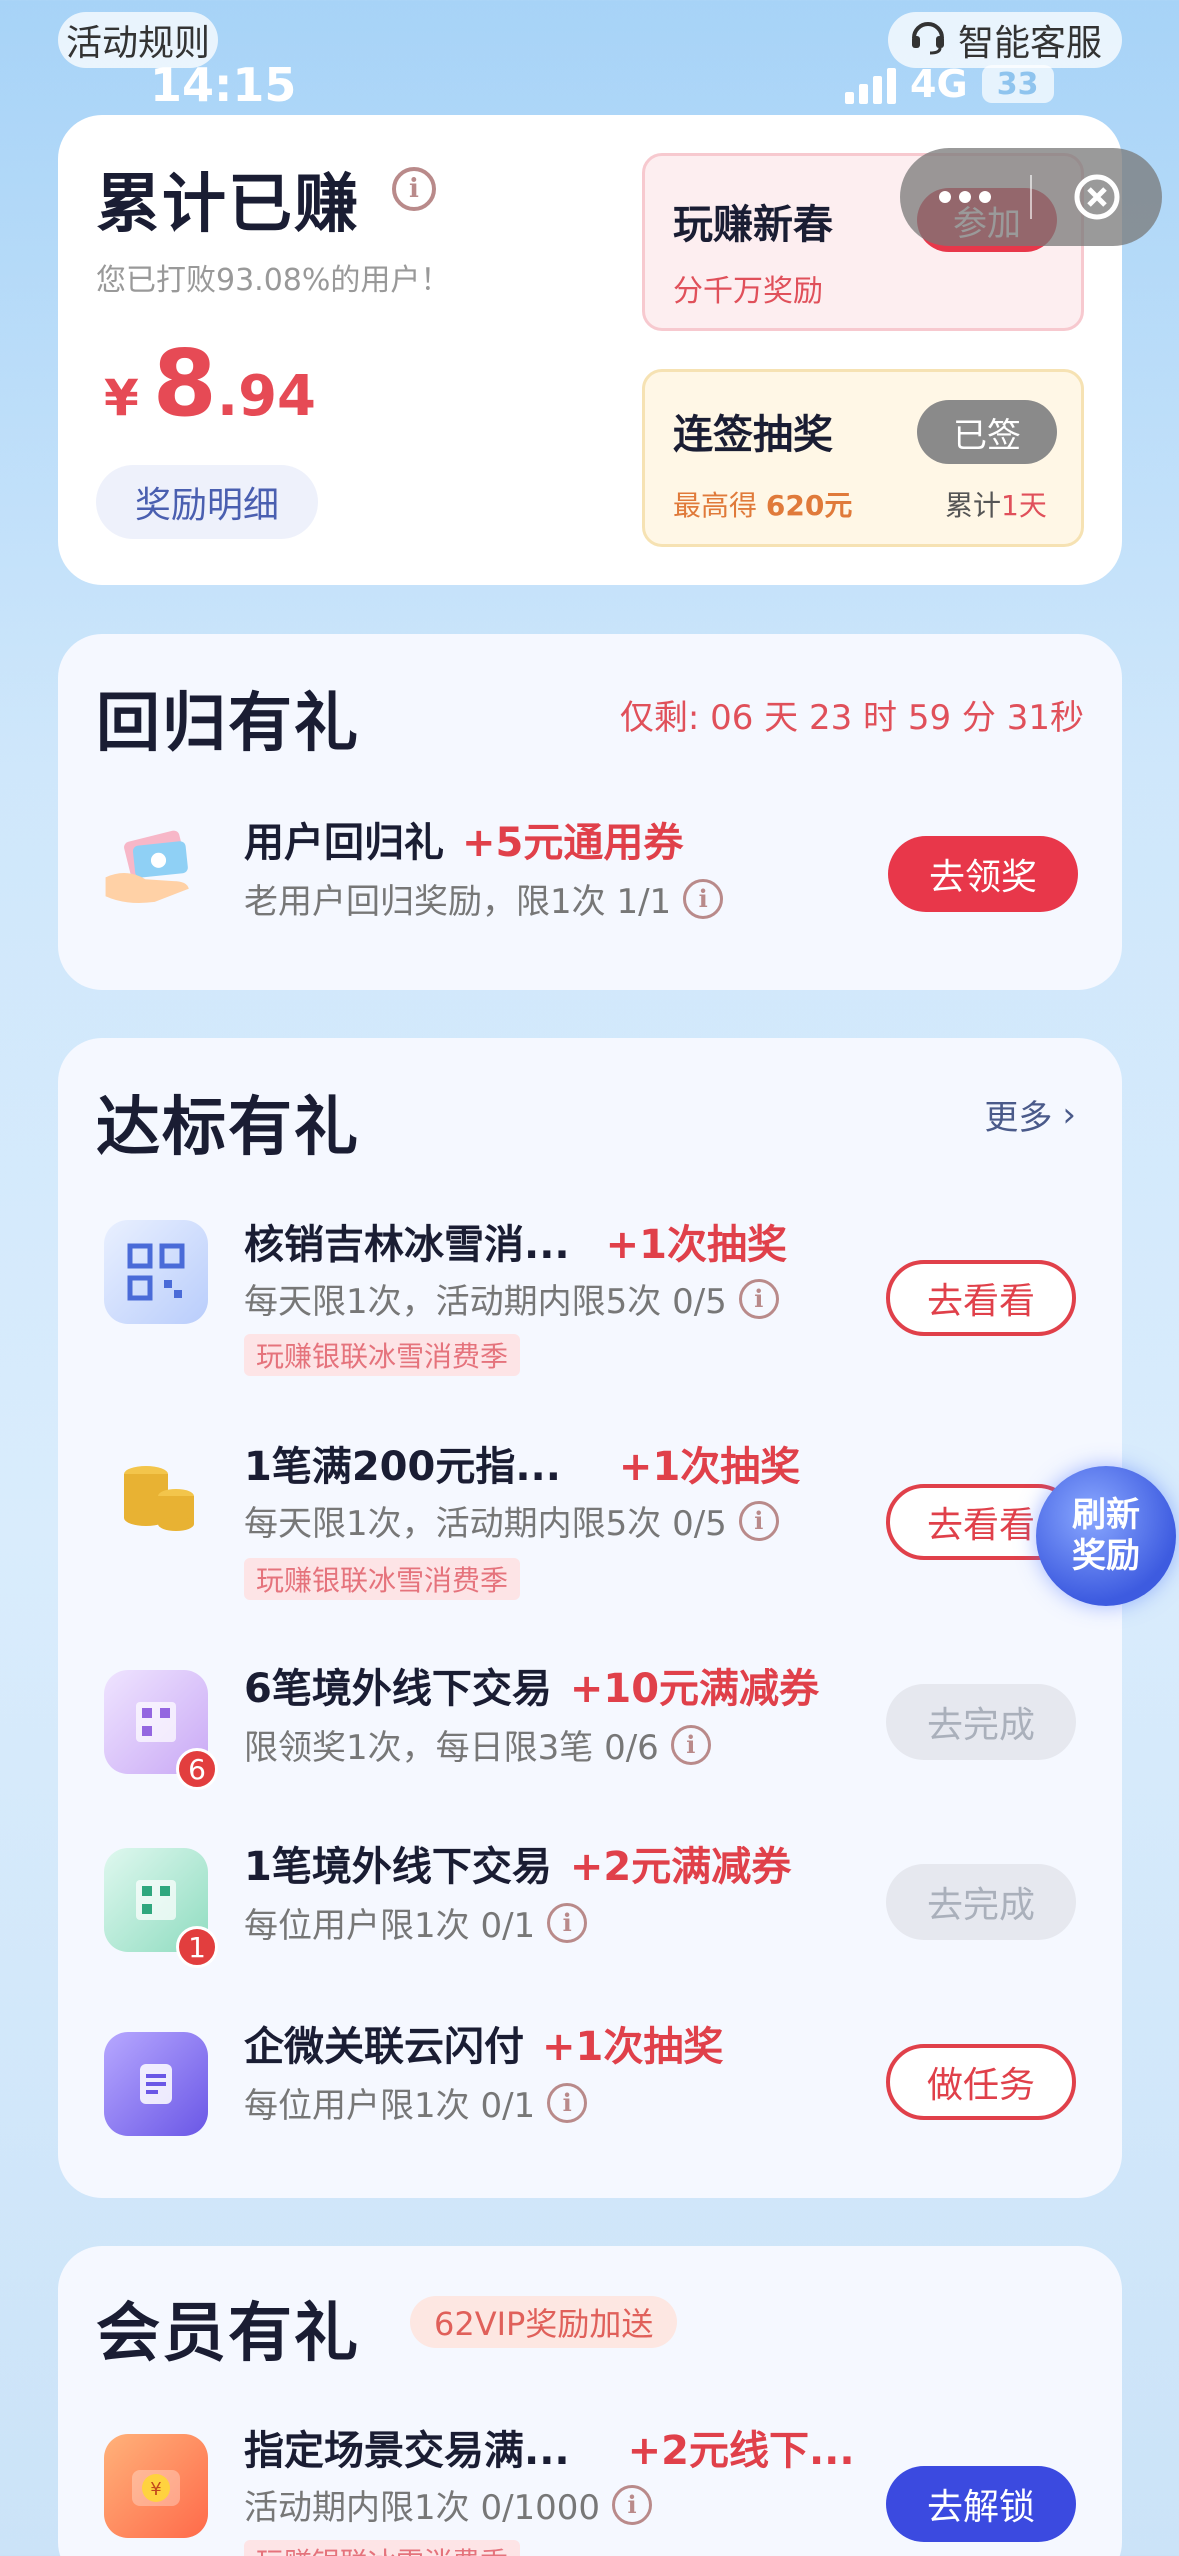 This screenshot has height=2556, width=1179. Describe the element at coordinates (573, 843) in the screenshot. I see `return-task-reward: +5元通用券` at that location.